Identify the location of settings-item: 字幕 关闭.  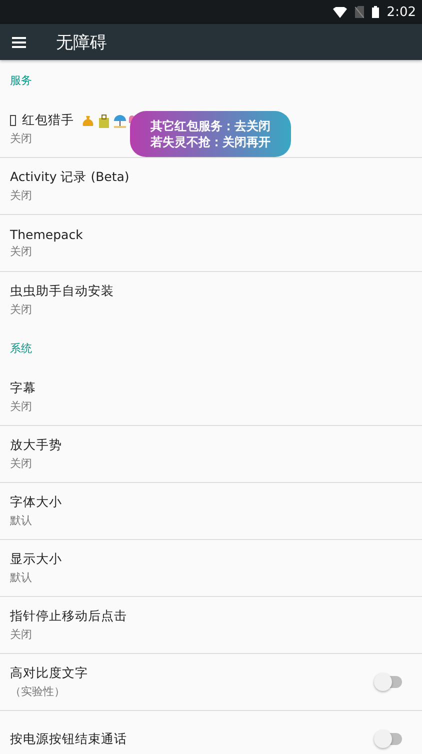
(211, 397).